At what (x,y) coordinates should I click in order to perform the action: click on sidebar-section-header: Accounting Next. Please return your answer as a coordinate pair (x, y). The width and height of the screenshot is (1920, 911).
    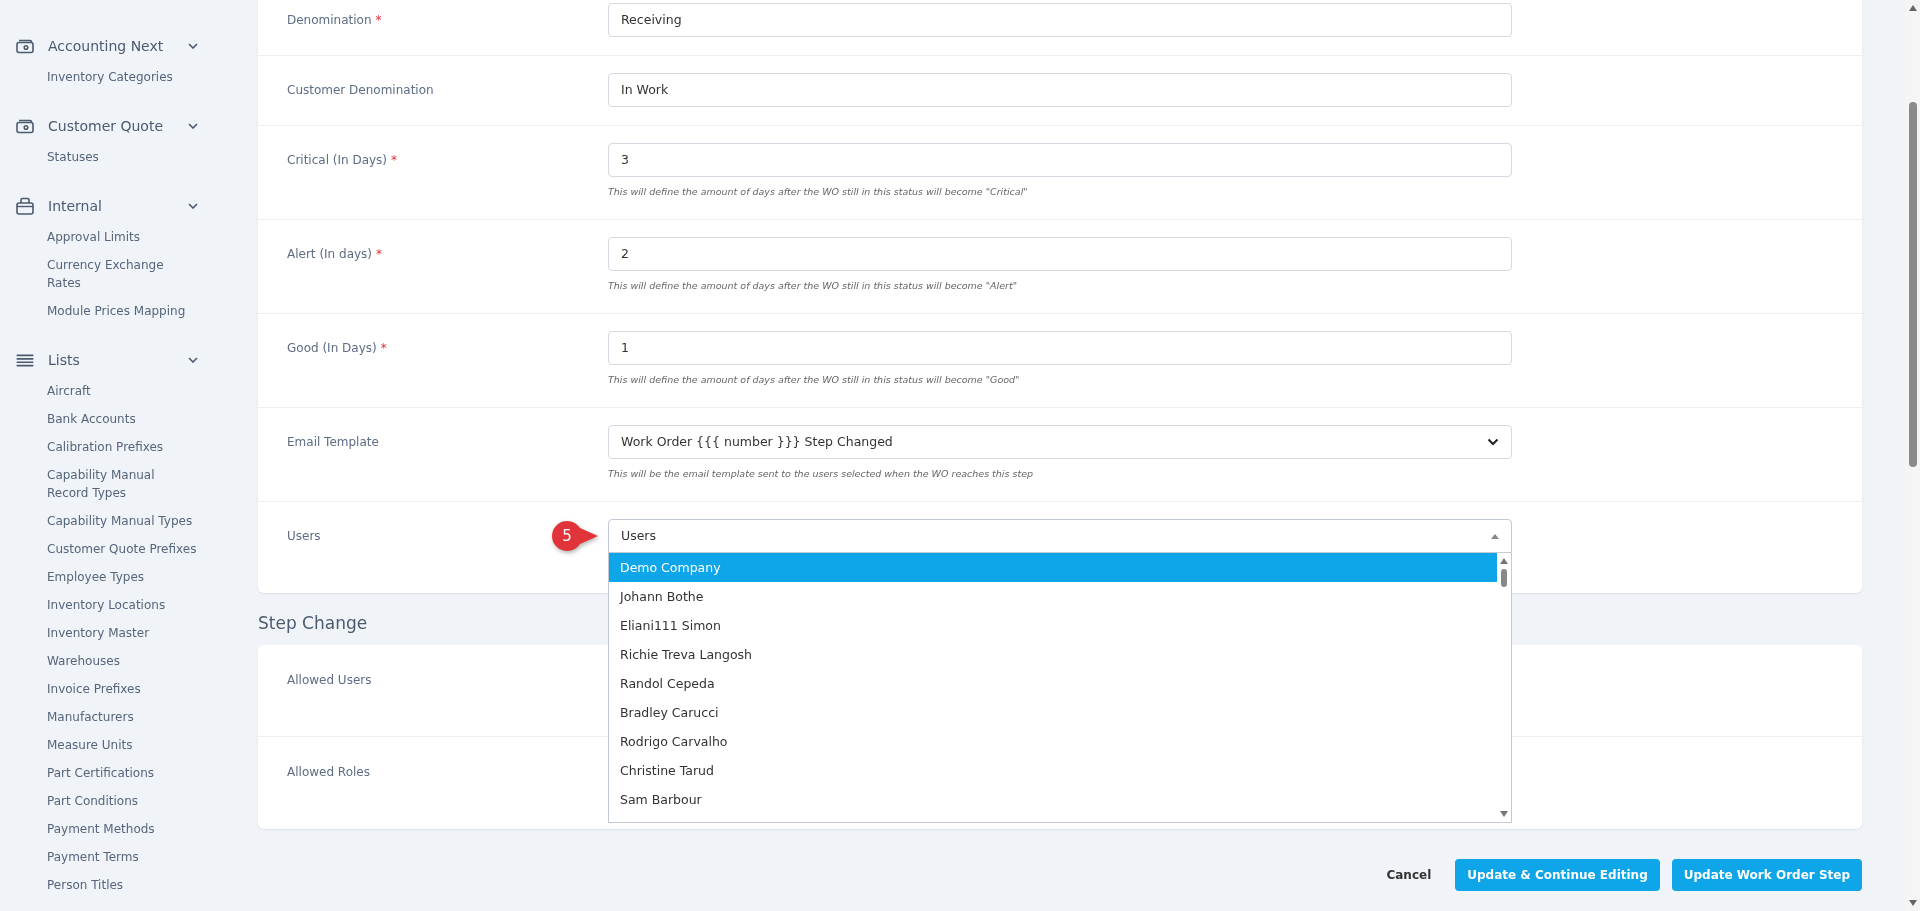
    Looking at the image, I should click on (129, 46).